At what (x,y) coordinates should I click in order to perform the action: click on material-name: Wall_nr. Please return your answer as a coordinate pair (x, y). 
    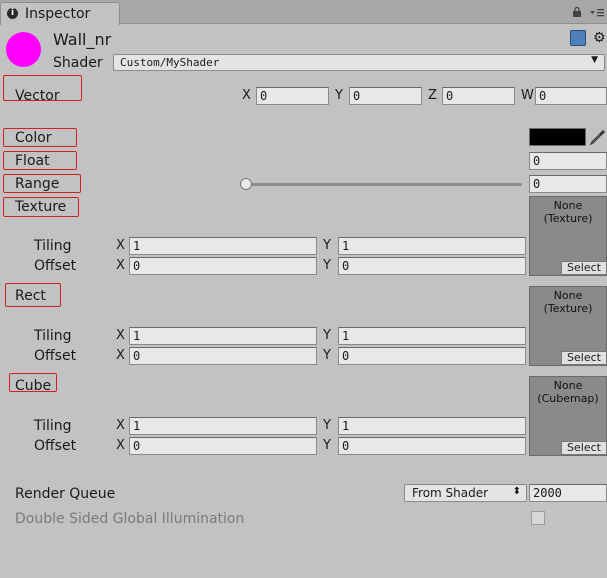
    Looking at the image, I should click on (82, 39).